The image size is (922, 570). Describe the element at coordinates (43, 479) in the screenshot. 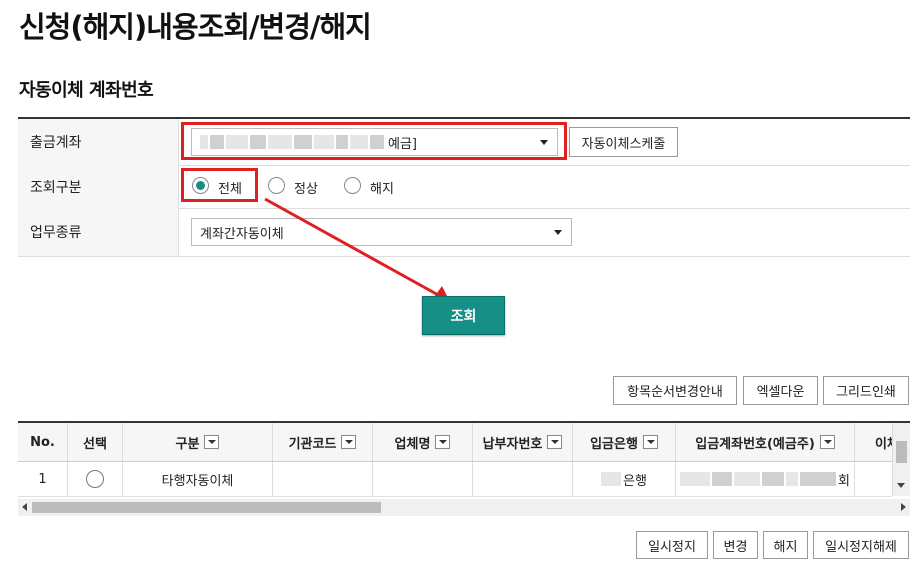

I see `row-no: 1` at that location.